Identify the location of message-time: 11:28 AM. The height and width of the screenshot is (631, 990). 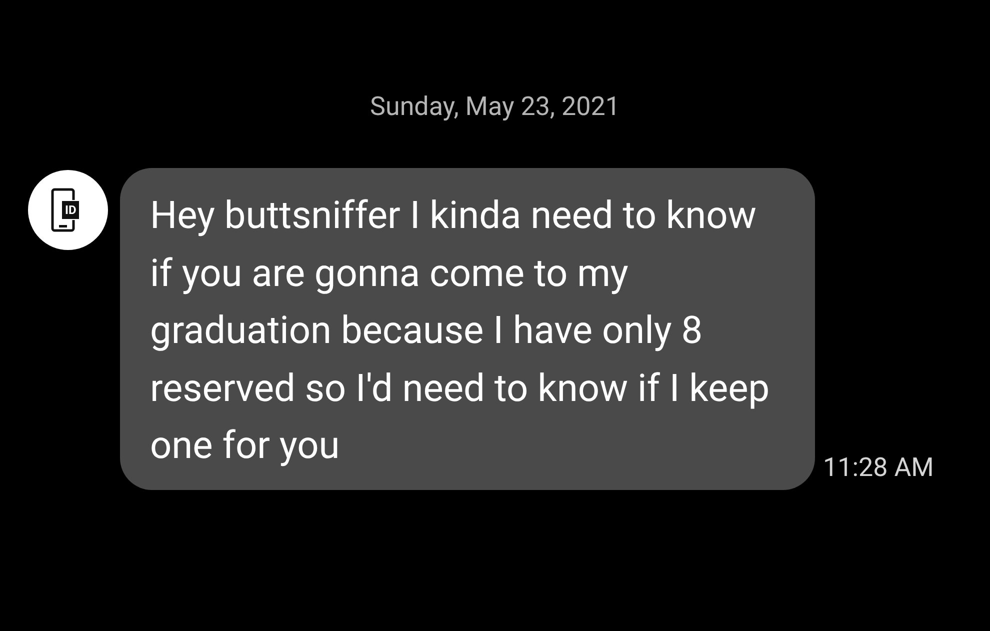
(878, 468).